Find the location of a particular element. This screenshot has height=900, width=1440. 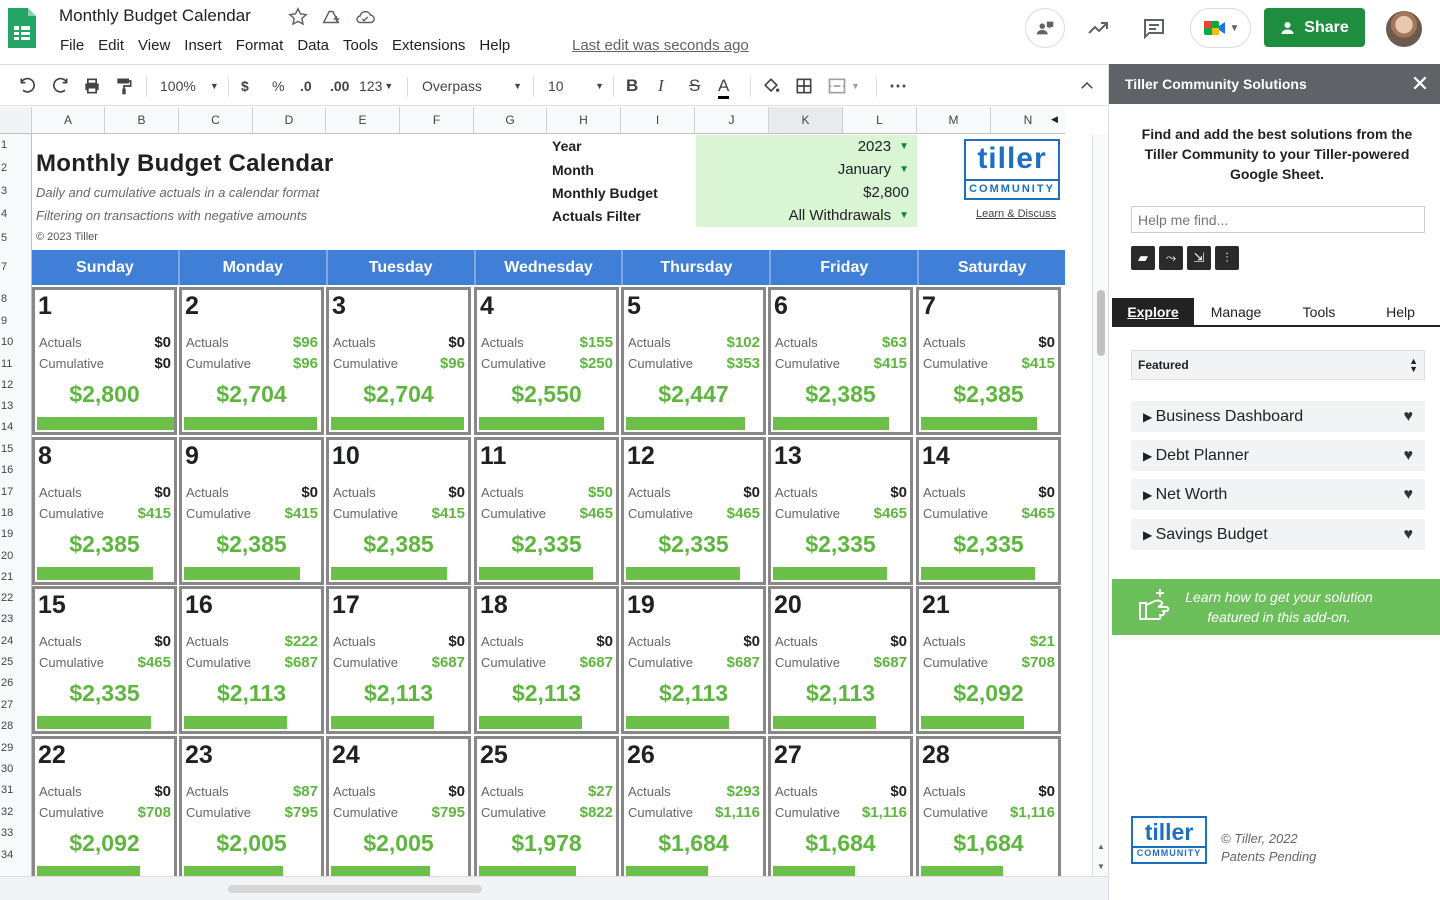

calendar-day-cell: 27 Actuals $0 Cumulative $1,116 $1,684 is located at coordinates (840, 806).